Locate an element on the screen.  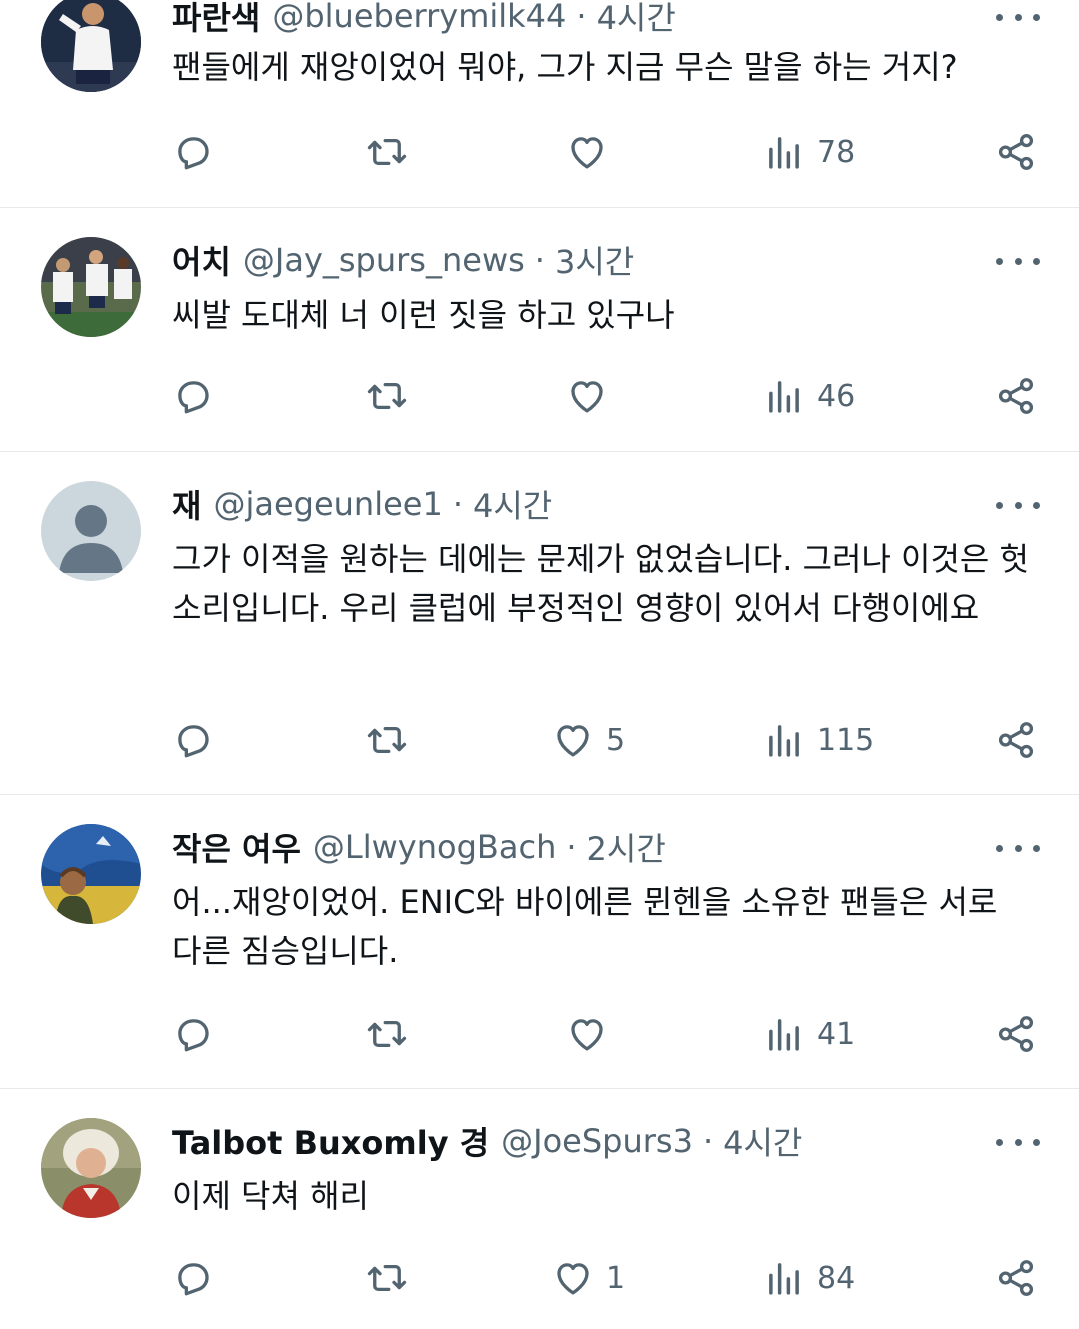
like-button: 1 is located at coordinates (588, 1278).